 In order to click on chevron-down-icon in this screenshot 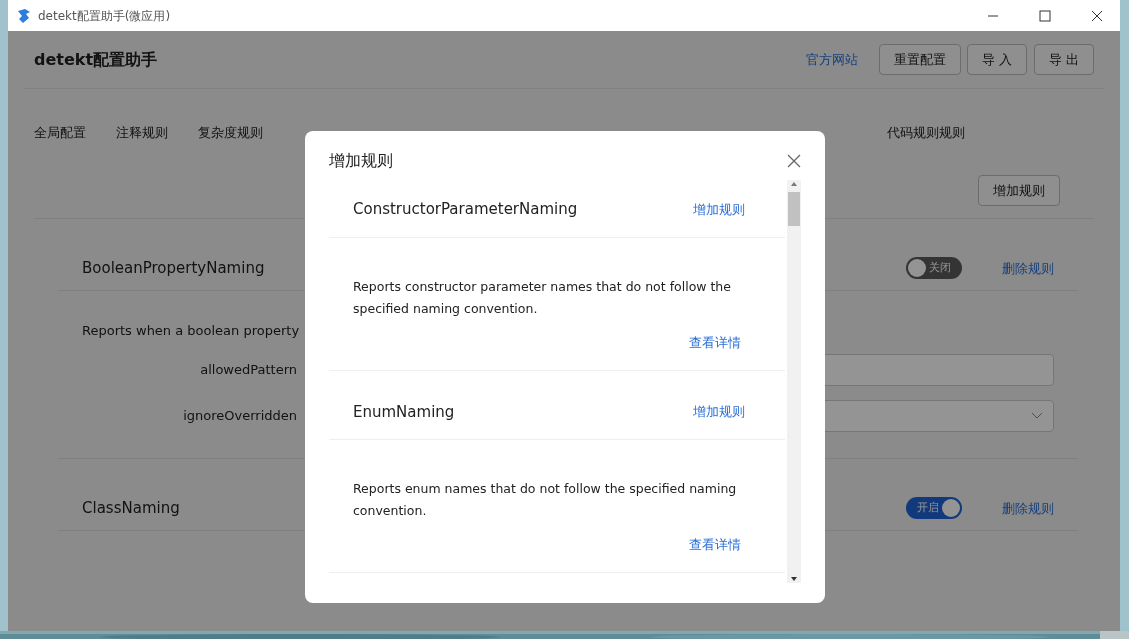, I will do `click(1037, 416)`.